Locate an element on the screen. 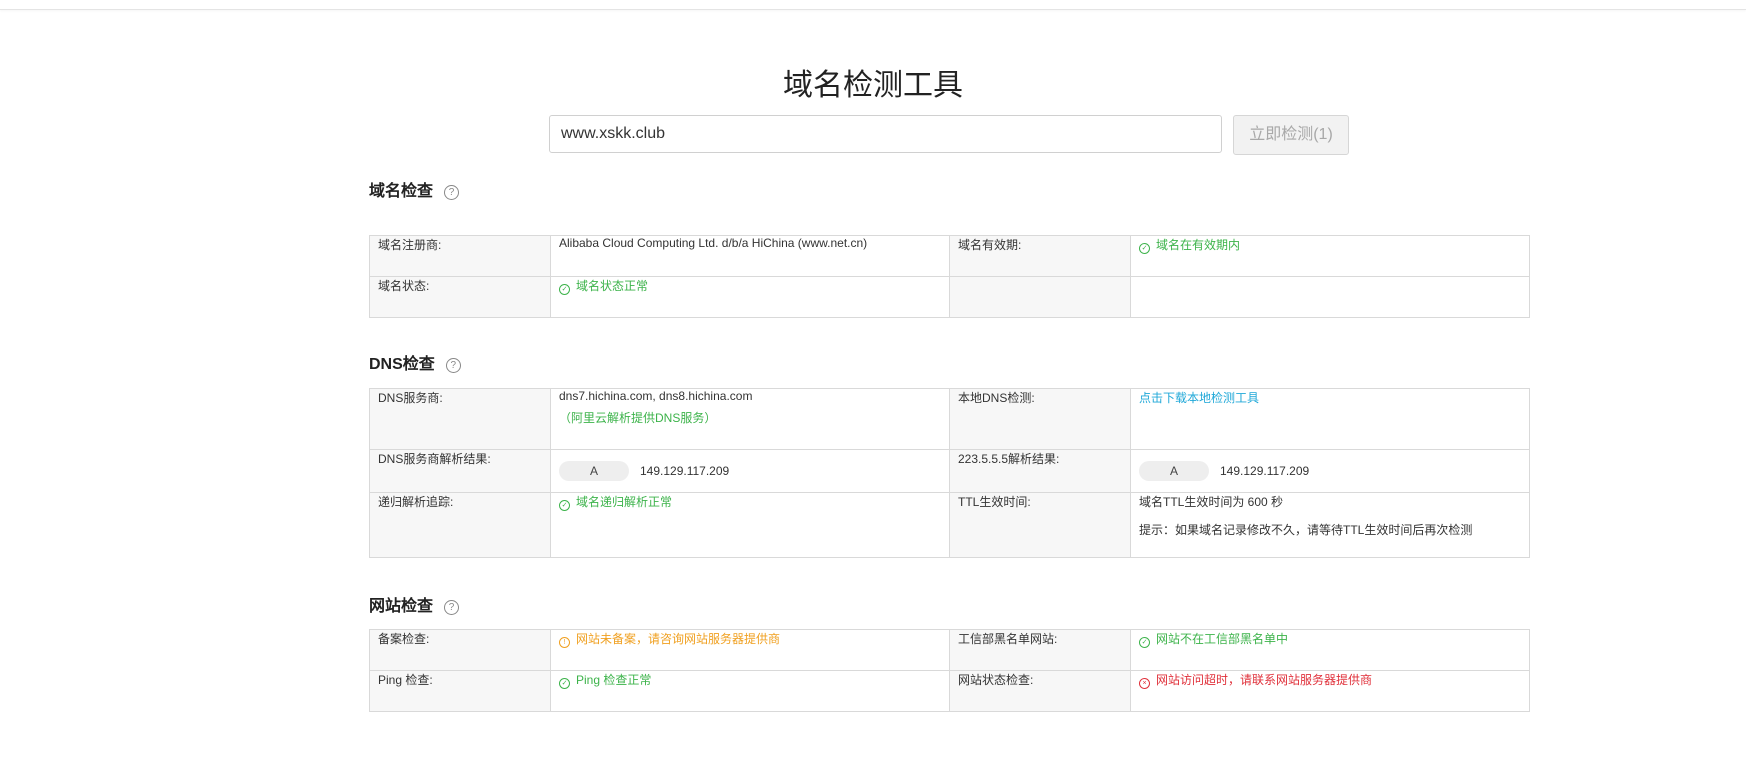 The height and width of the screenshot is (768, 1746). dns-provider-label: DNS服务商: is located at coordinates (460, 419).